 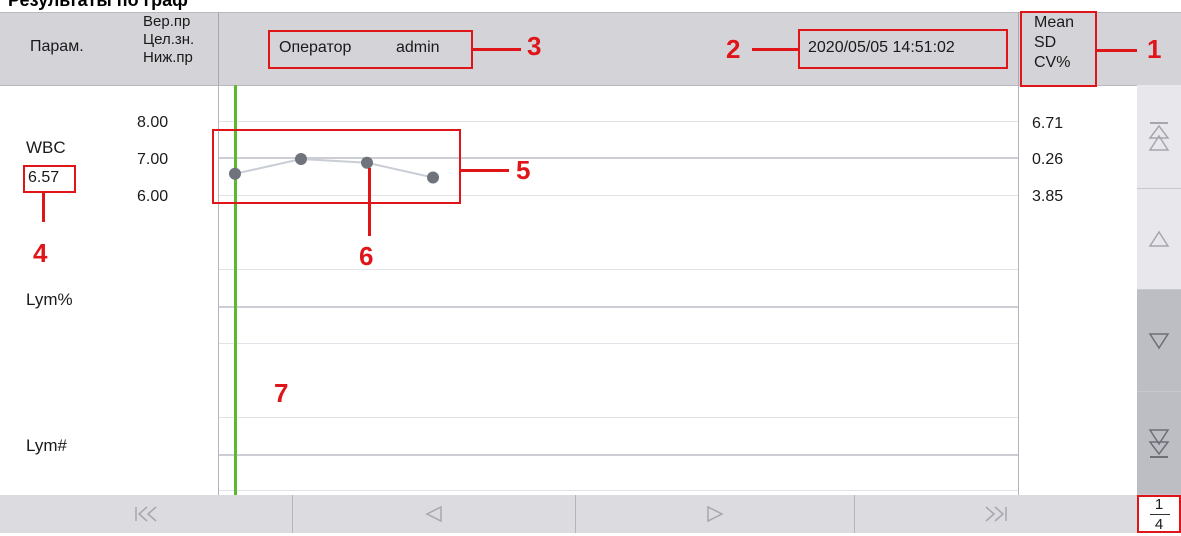 I want to click on wbc-upper-limit: 8.00, so click(x=153, y=122).